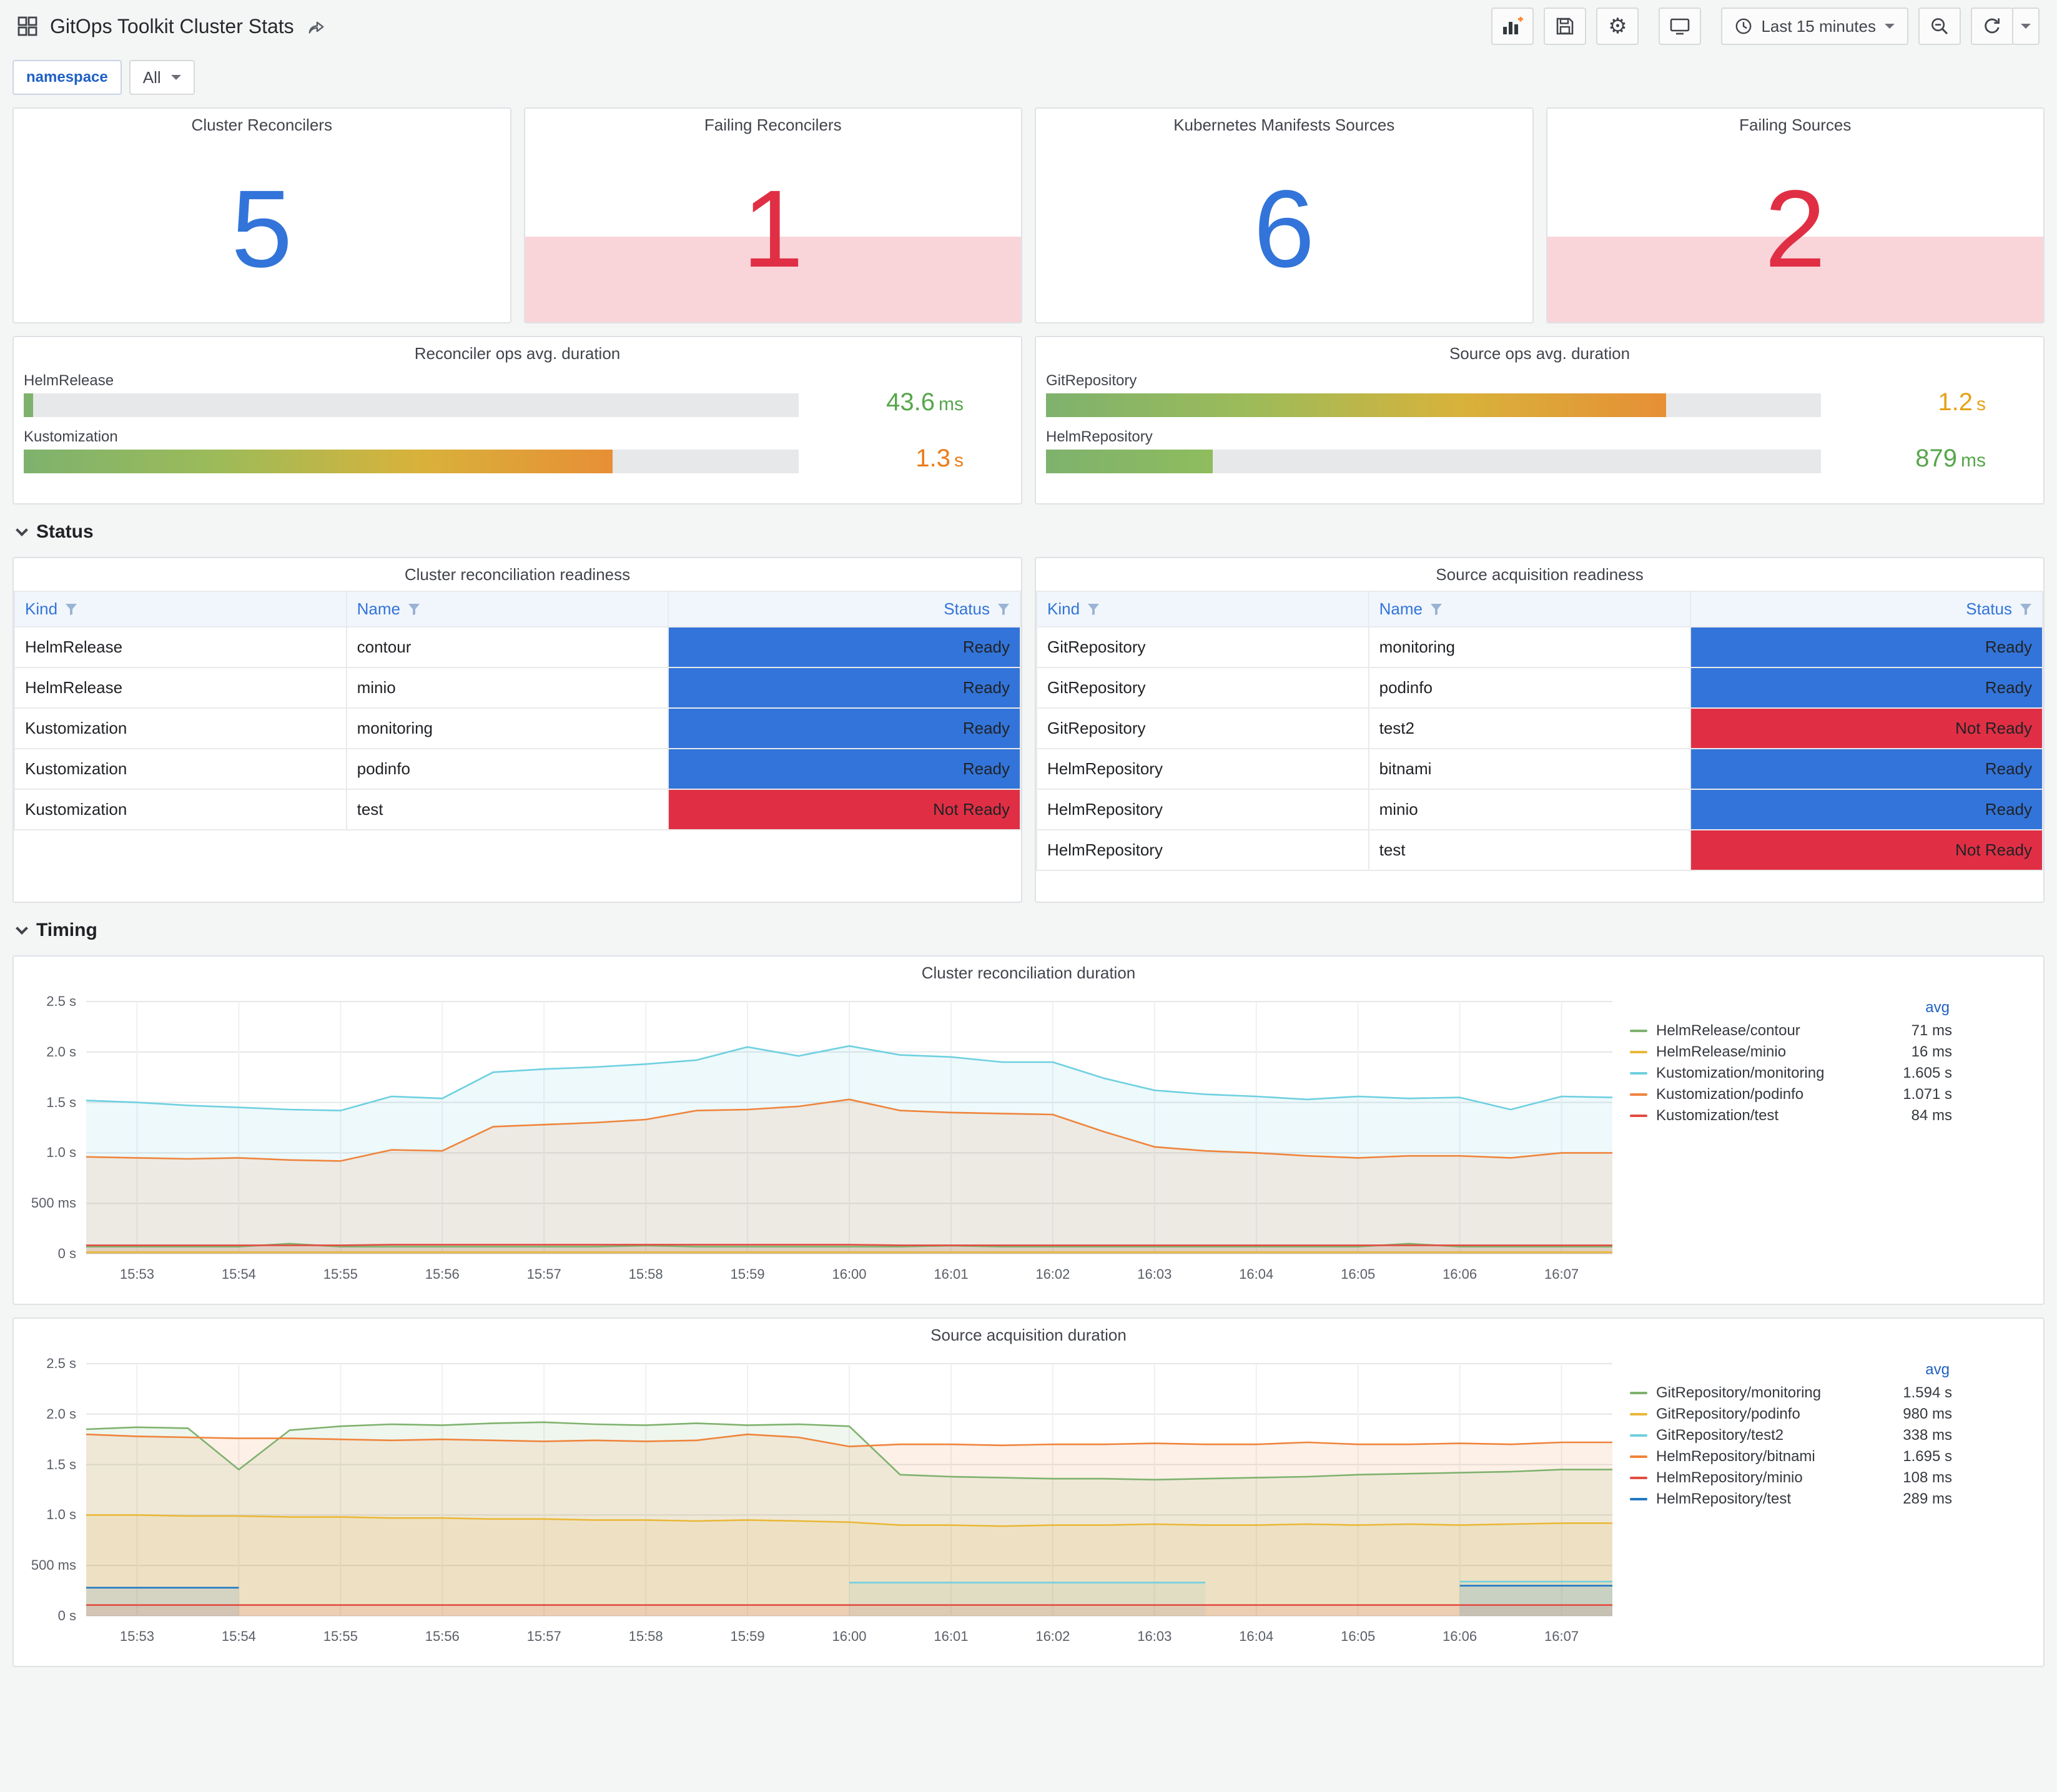  I want to click on refresh-icon, so click(1993, 26).